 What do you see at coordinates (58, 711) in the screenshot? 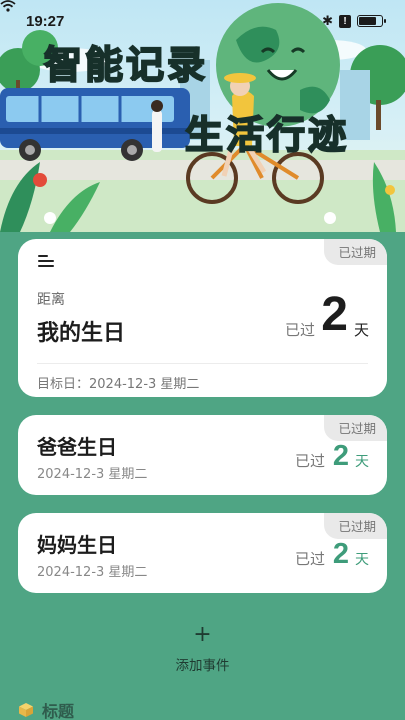
I see `bottom-sheet-title: 标题` at bounding box center [58, 711].